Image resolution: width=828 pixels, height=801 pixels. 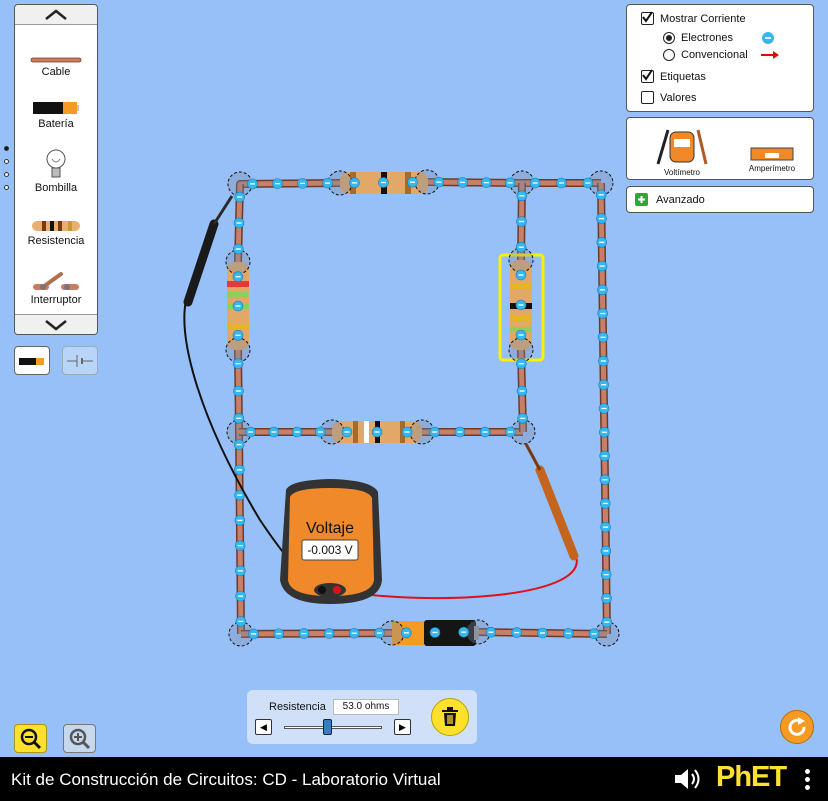 I want to click on phet-logo: PhET, so click(x=751, y=777).